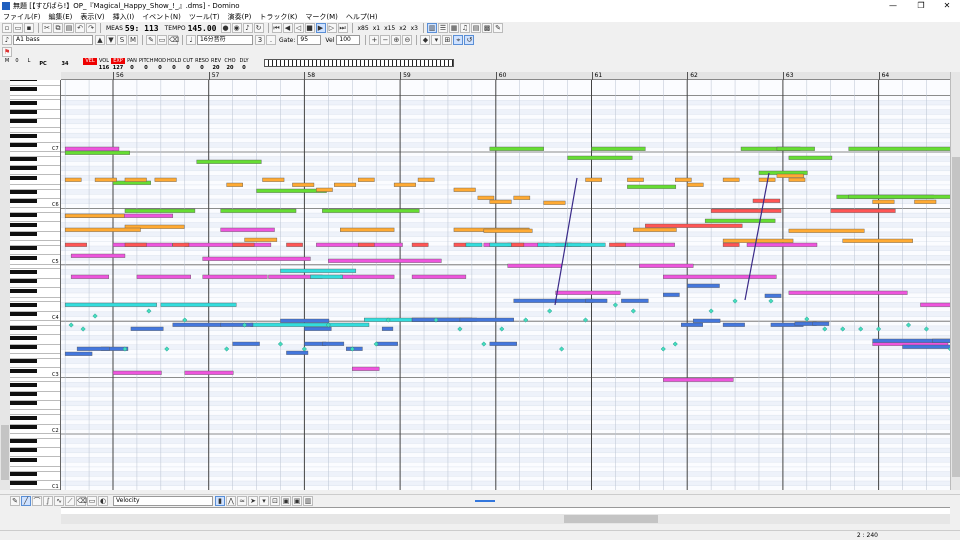 The height and width of the screenshot is (540, 960). I want to click on display-option2-icon: ▣, so click(297, 501).